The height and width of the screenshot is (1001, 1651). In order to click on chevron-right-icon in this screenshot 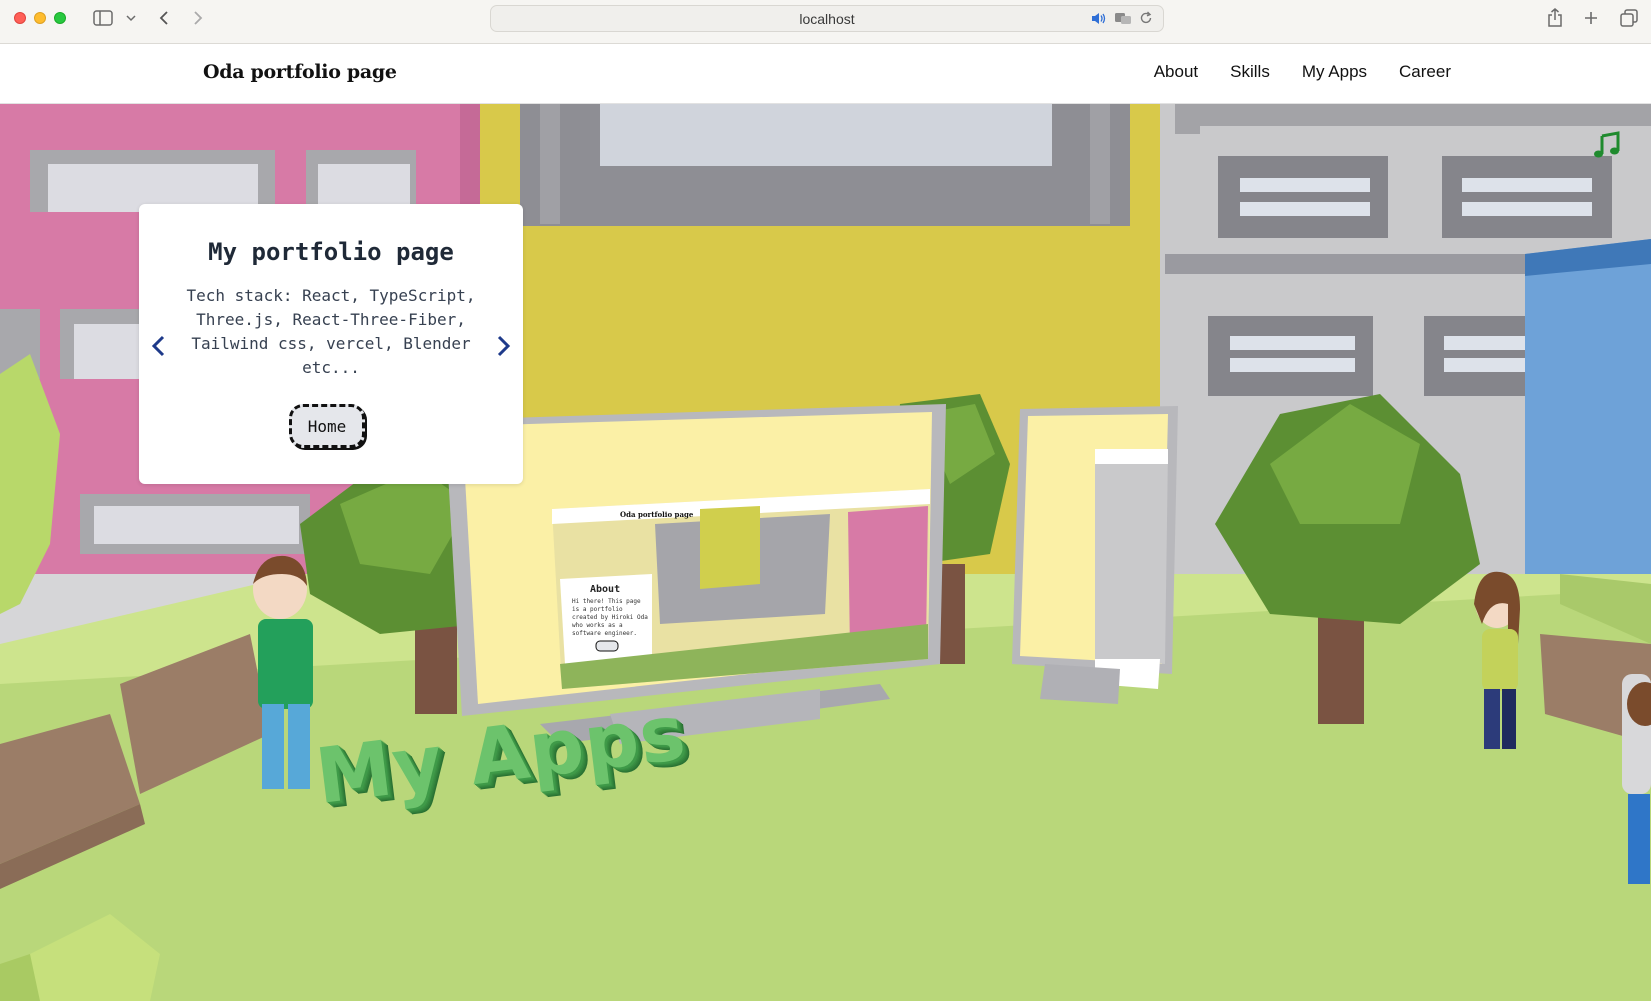, I will do `click(503, 346)`.